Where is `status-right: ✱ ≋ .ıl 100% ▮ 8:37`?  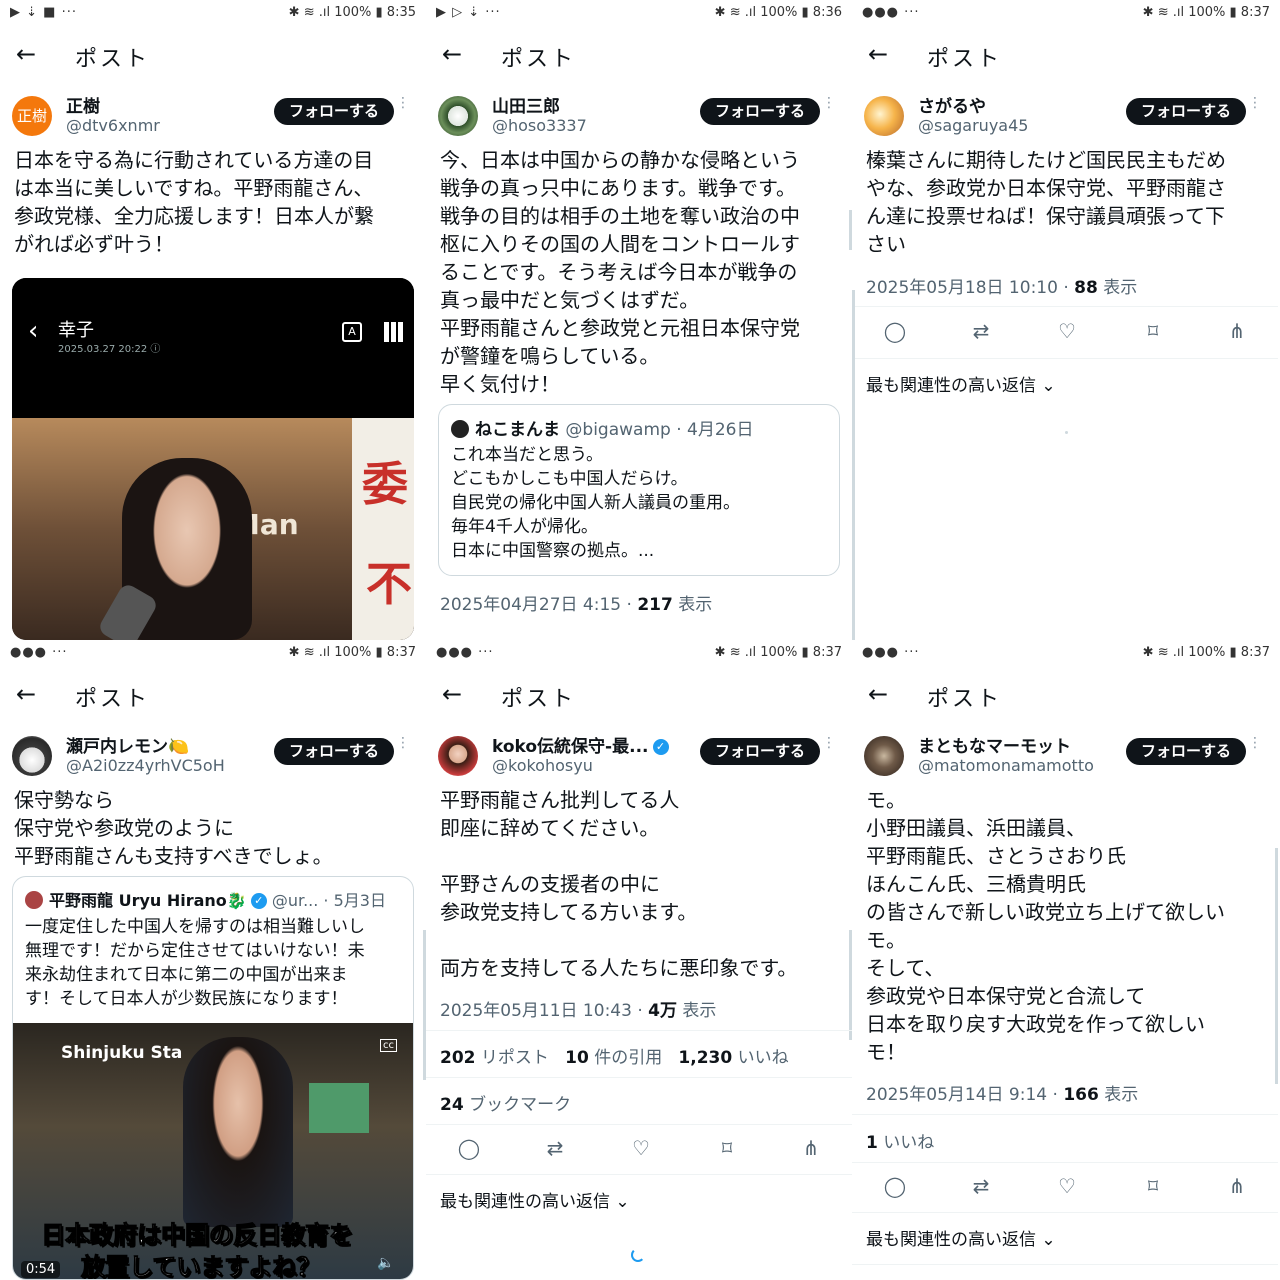 status-right: ✱ ≋ .ıl 100% ▮ 8:37 is located at coordinates (778, 652).